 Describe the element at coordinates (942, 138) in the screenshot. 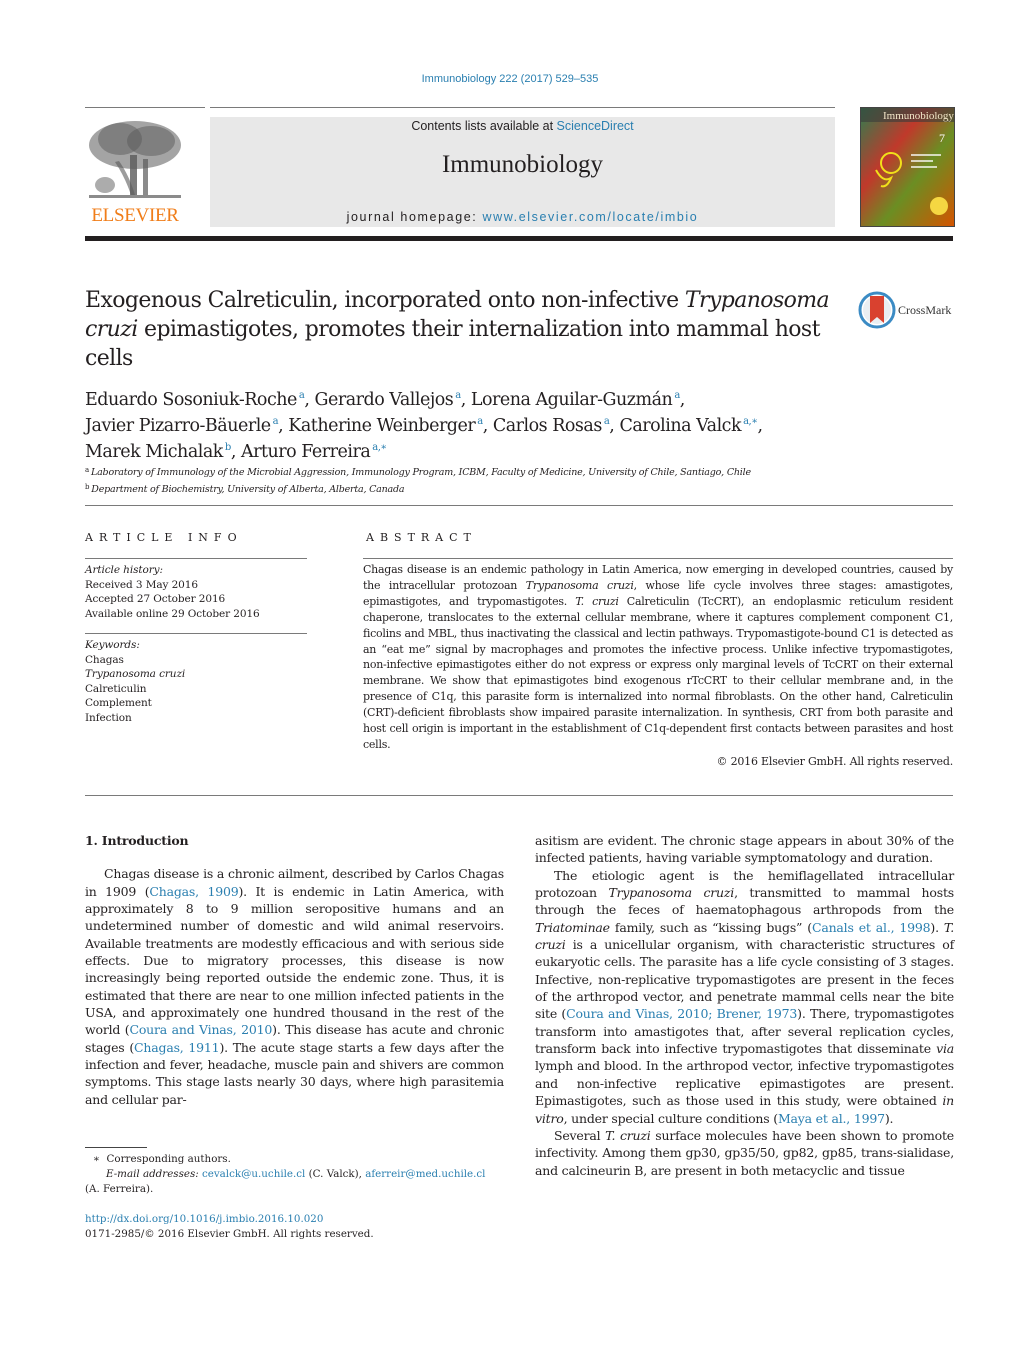

I see `cover-issue: 7` at that location.